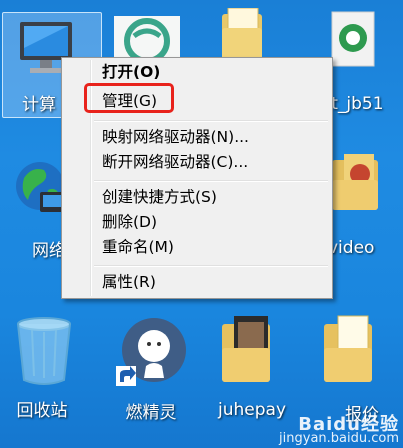  I want to click on desktop-icon-juhepay: juhepay, so click(253, 369).